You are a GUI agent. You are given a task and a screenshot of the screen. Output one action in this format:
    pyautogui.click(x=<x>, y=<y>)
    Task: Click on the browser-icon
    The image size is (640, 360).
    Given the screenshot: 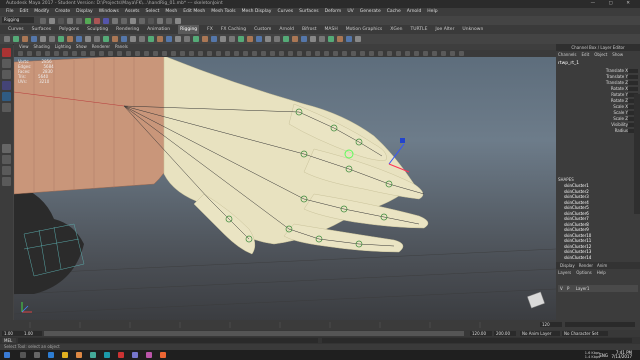 What is the action you would take?
    pyautogui.click(x=51, y=355)
    